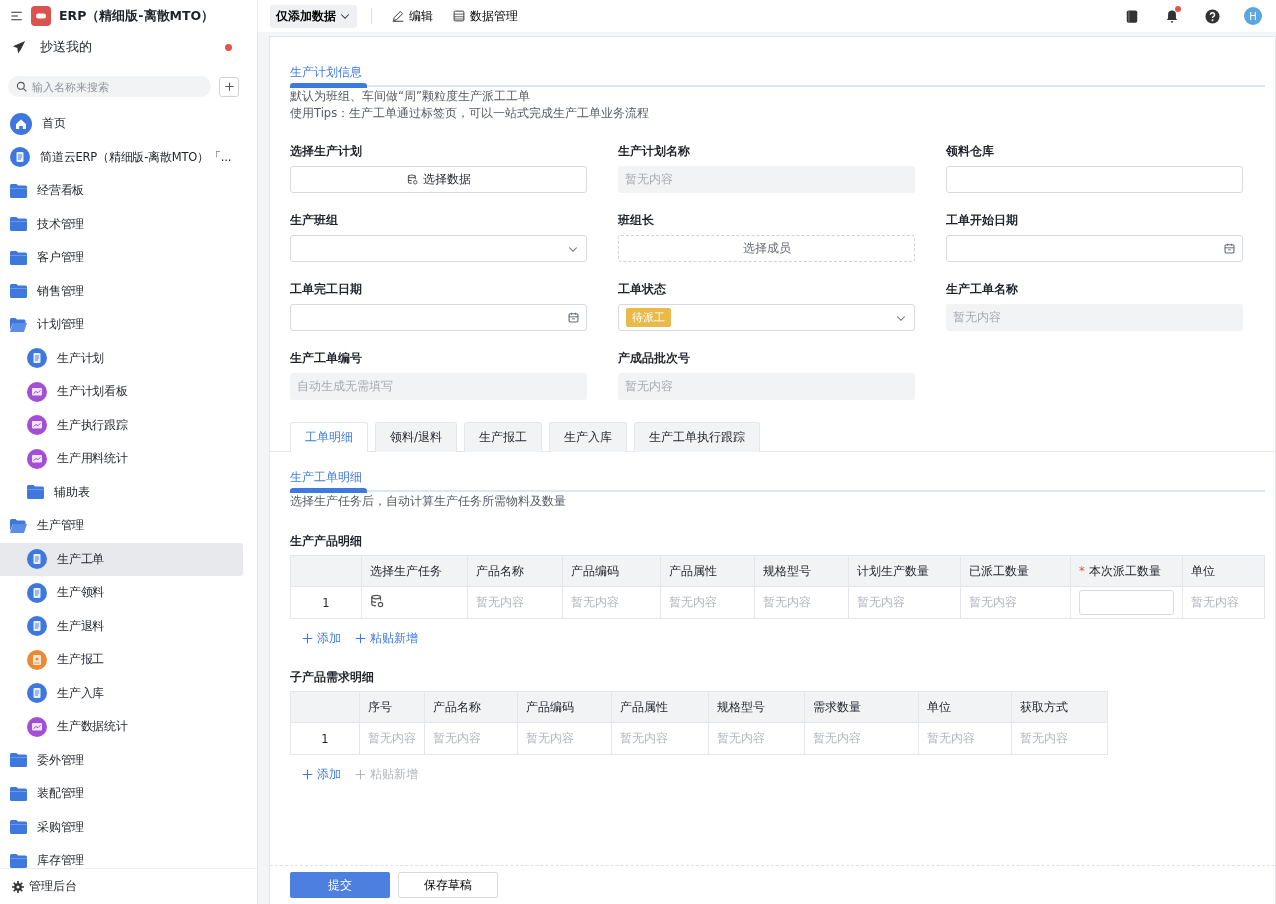 This screenshot has height=904, width=1276. What do you see at coordinates (121, 124) in the screenshot?
I see `sidebar-item: 首页` at bounding box center [121, 124].